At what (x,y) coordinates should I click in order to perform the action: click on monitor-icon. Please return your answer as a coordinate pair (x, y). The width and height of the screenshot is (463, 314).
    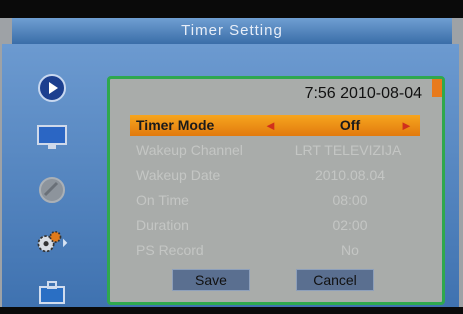
    Looking at the image, I should click on (52, 138).